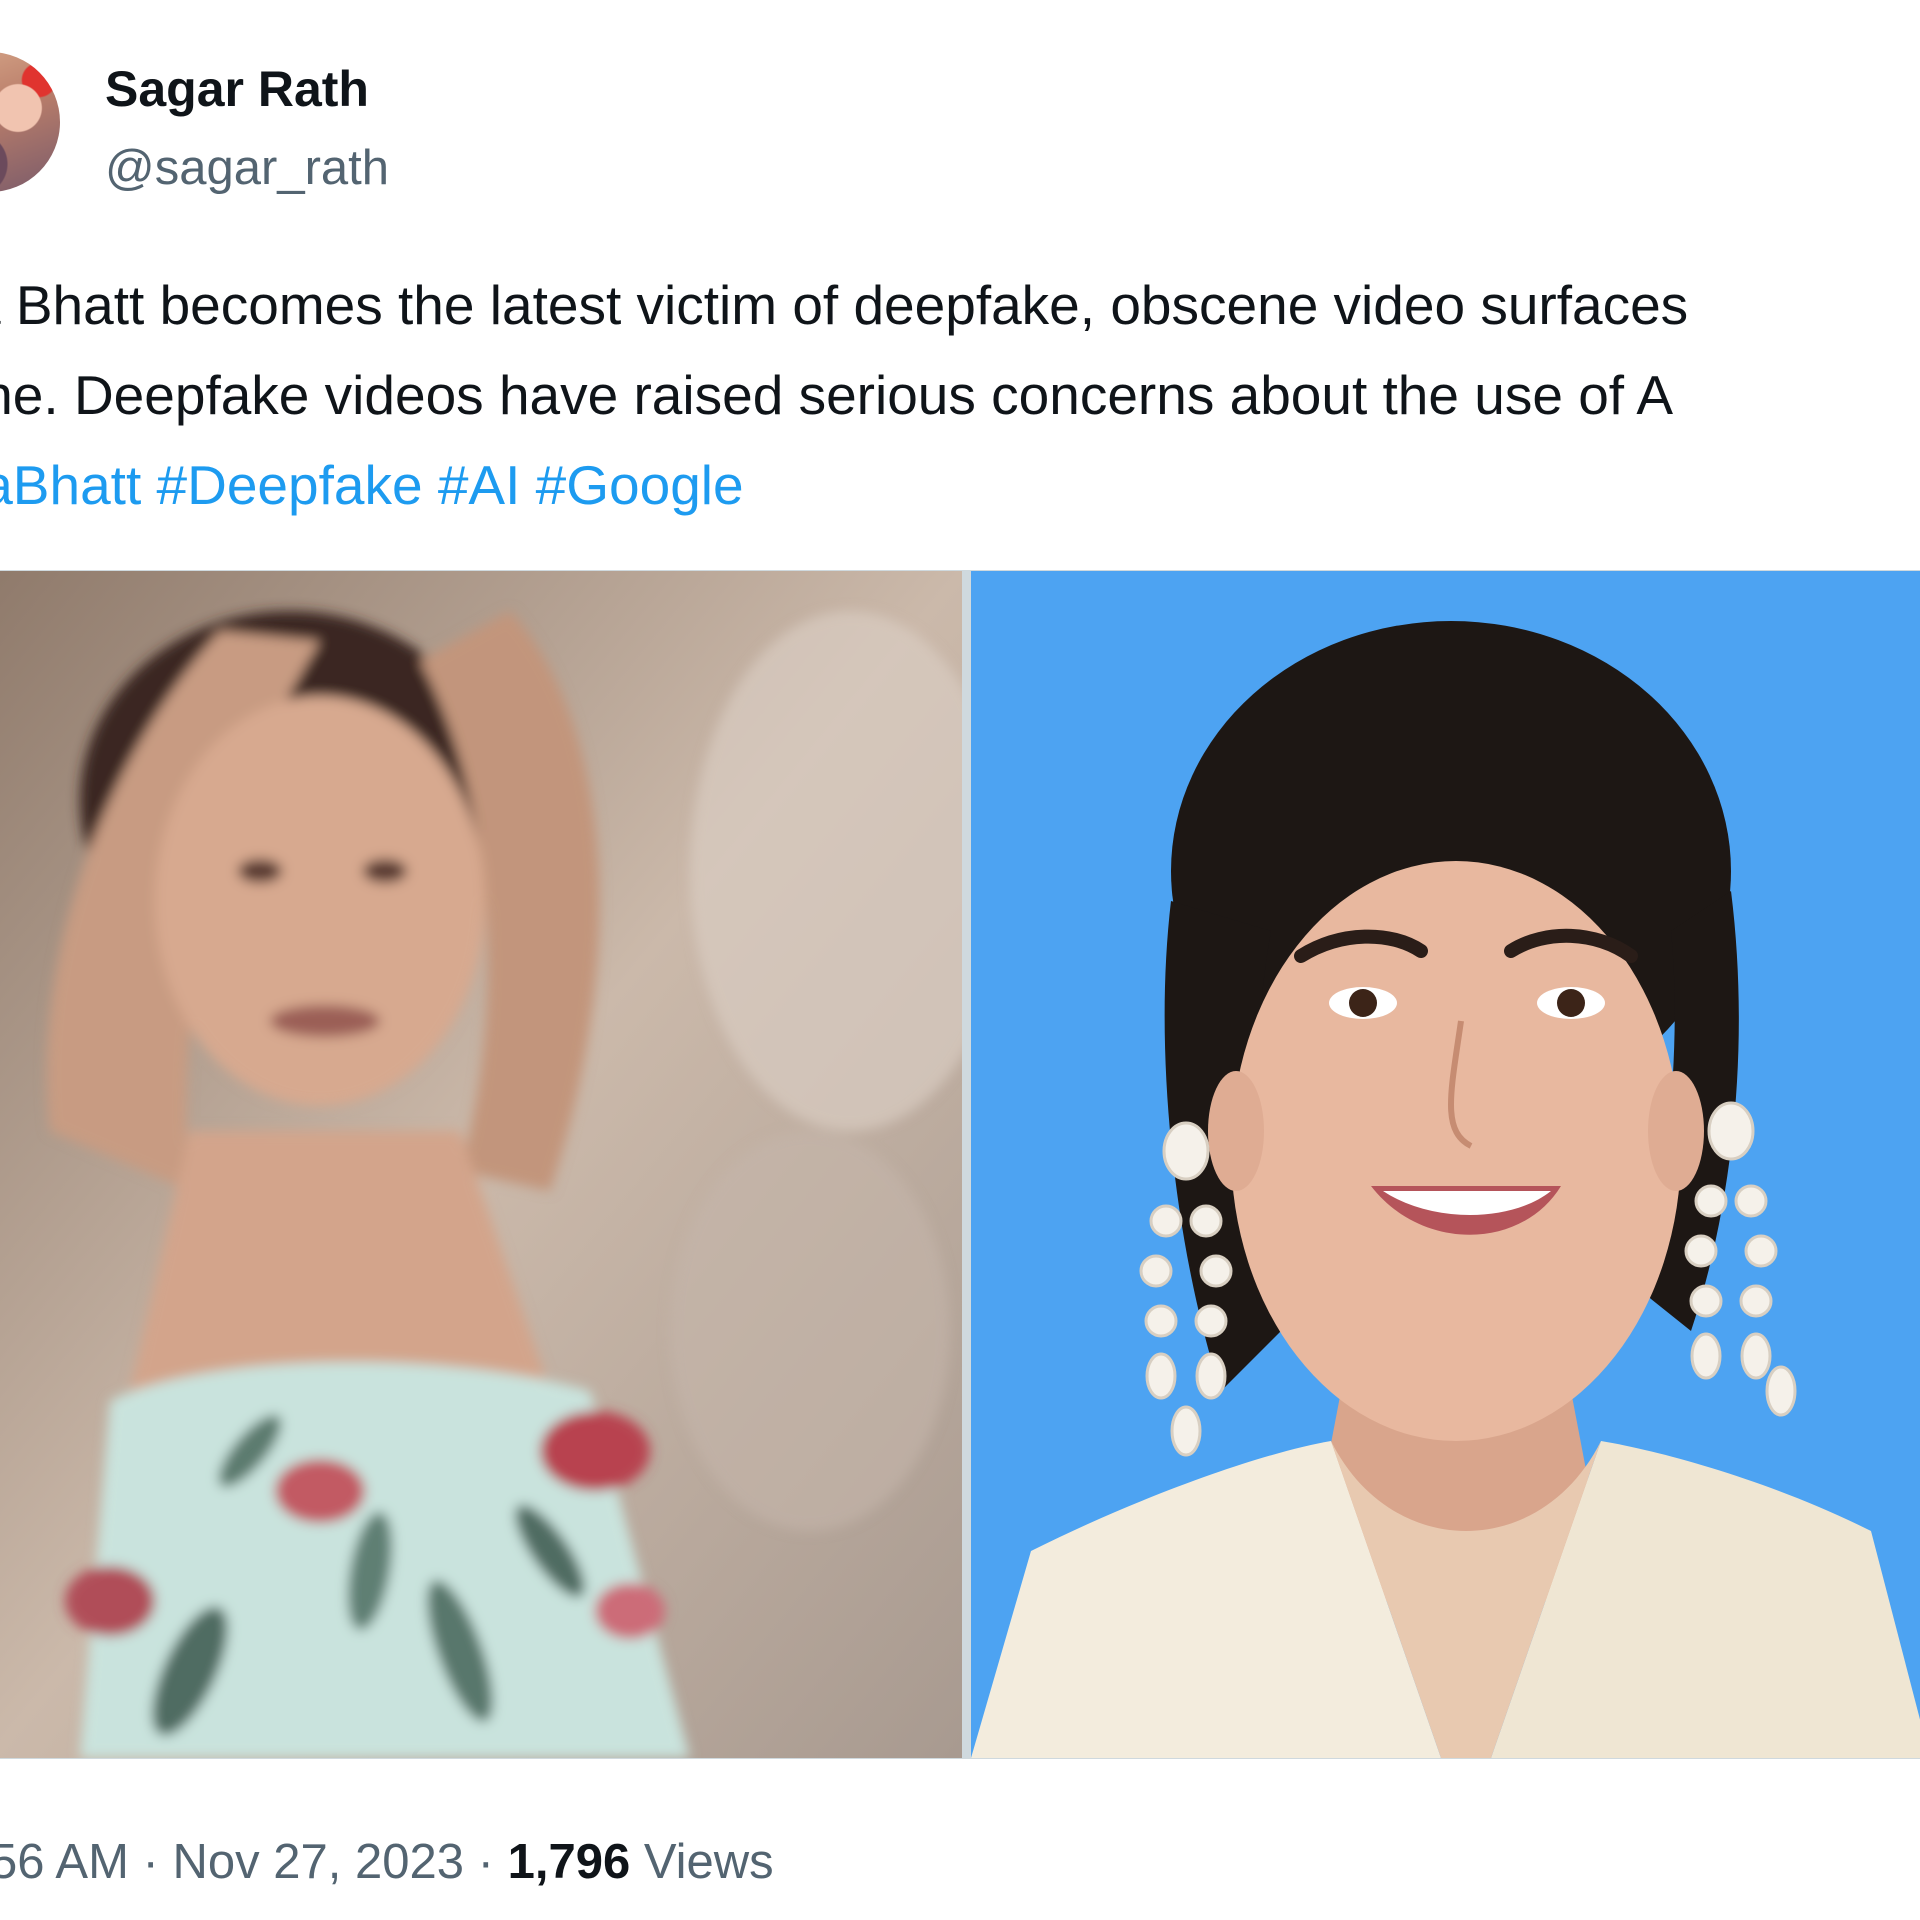 The image size is (1920, 1920). What do you see at coordinates (64, 1862) in the screenshot?
I see `time-text: 56 AM` at bounding box center [64, 1862].